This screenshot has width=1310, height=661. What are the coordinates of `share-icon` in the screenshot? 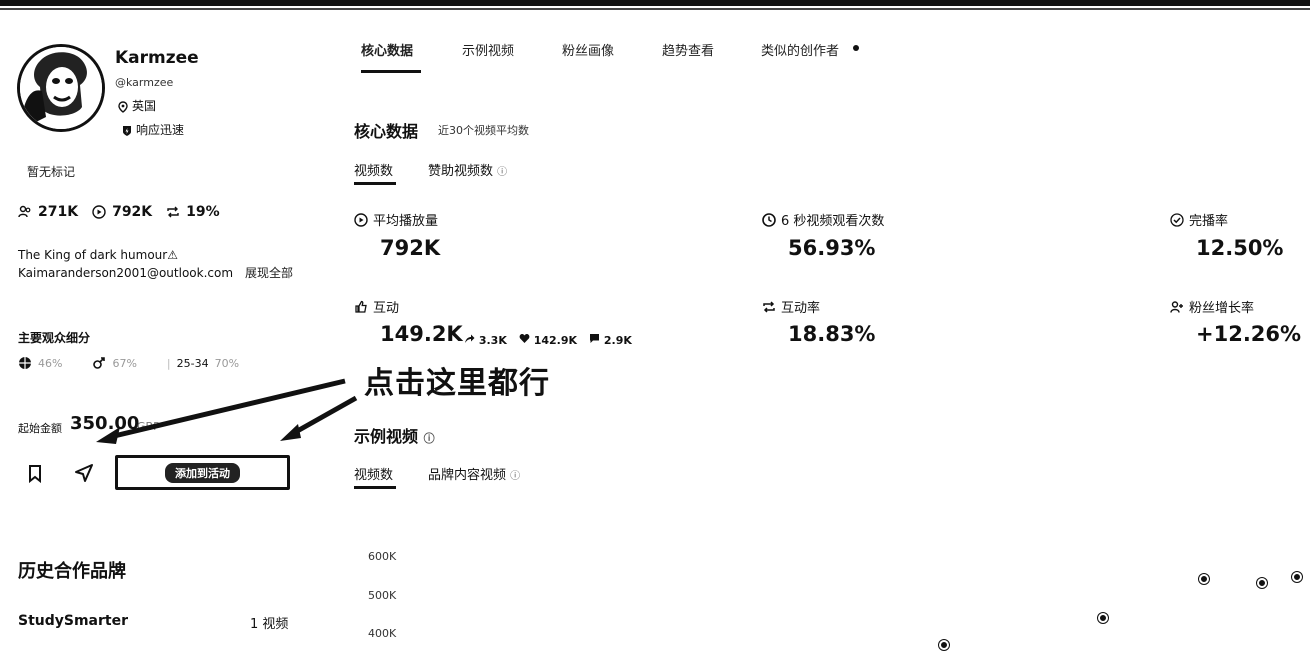 It's located at (470, 338).